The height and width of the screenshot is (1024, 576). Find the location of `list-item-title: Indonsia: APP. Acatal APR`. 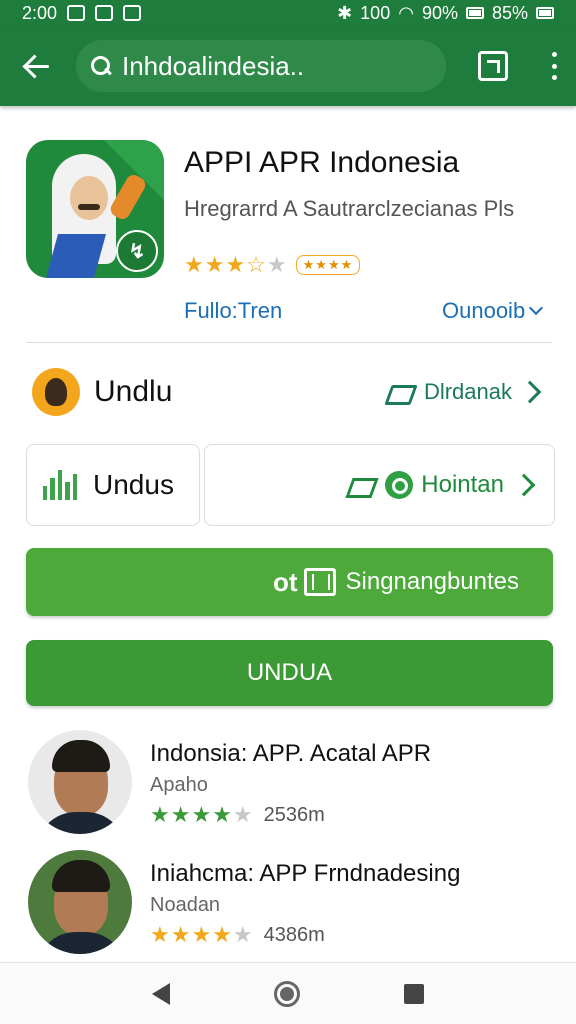

list-item-title: Indonsia: APP. Acatal APR is located at coordinates (291, 753).